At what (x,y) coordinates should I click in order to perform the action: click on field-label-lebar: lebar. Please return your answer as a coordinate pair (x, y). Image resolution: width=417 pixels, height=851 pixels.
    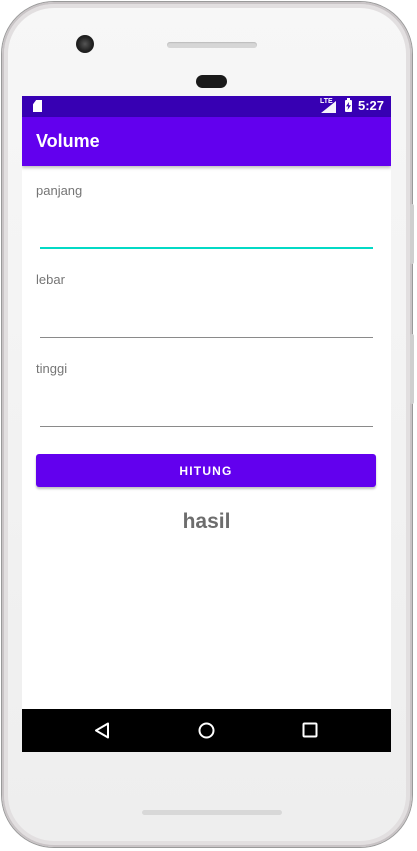
    Looking at the image, I should click on (50, 279).